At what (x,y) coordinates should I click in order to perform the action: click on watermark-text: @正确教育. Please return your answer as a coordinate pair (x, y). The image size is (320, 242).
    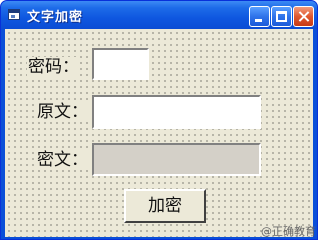
    Looking at the image, I should click on (288, 231).